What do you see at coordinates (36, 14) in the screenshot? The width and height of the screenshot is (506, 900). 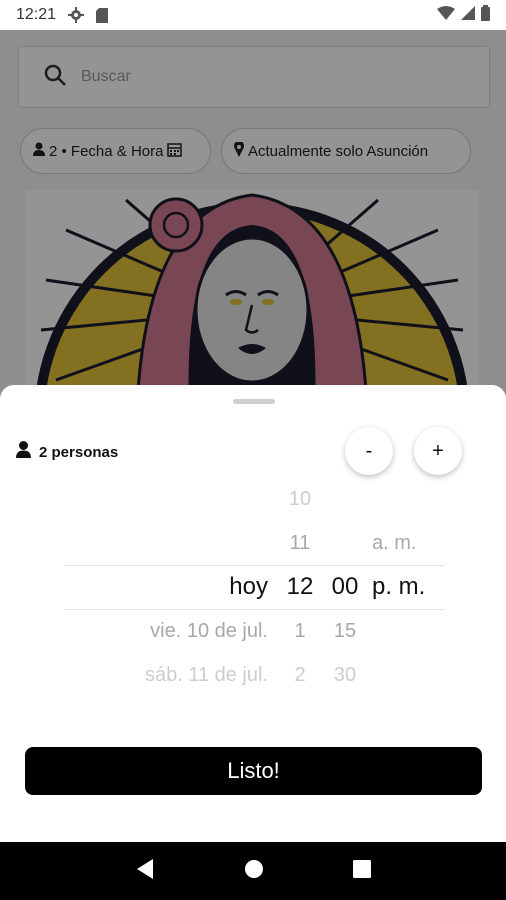 I see `status-time: 12:21` at bounding box center [36, 14].